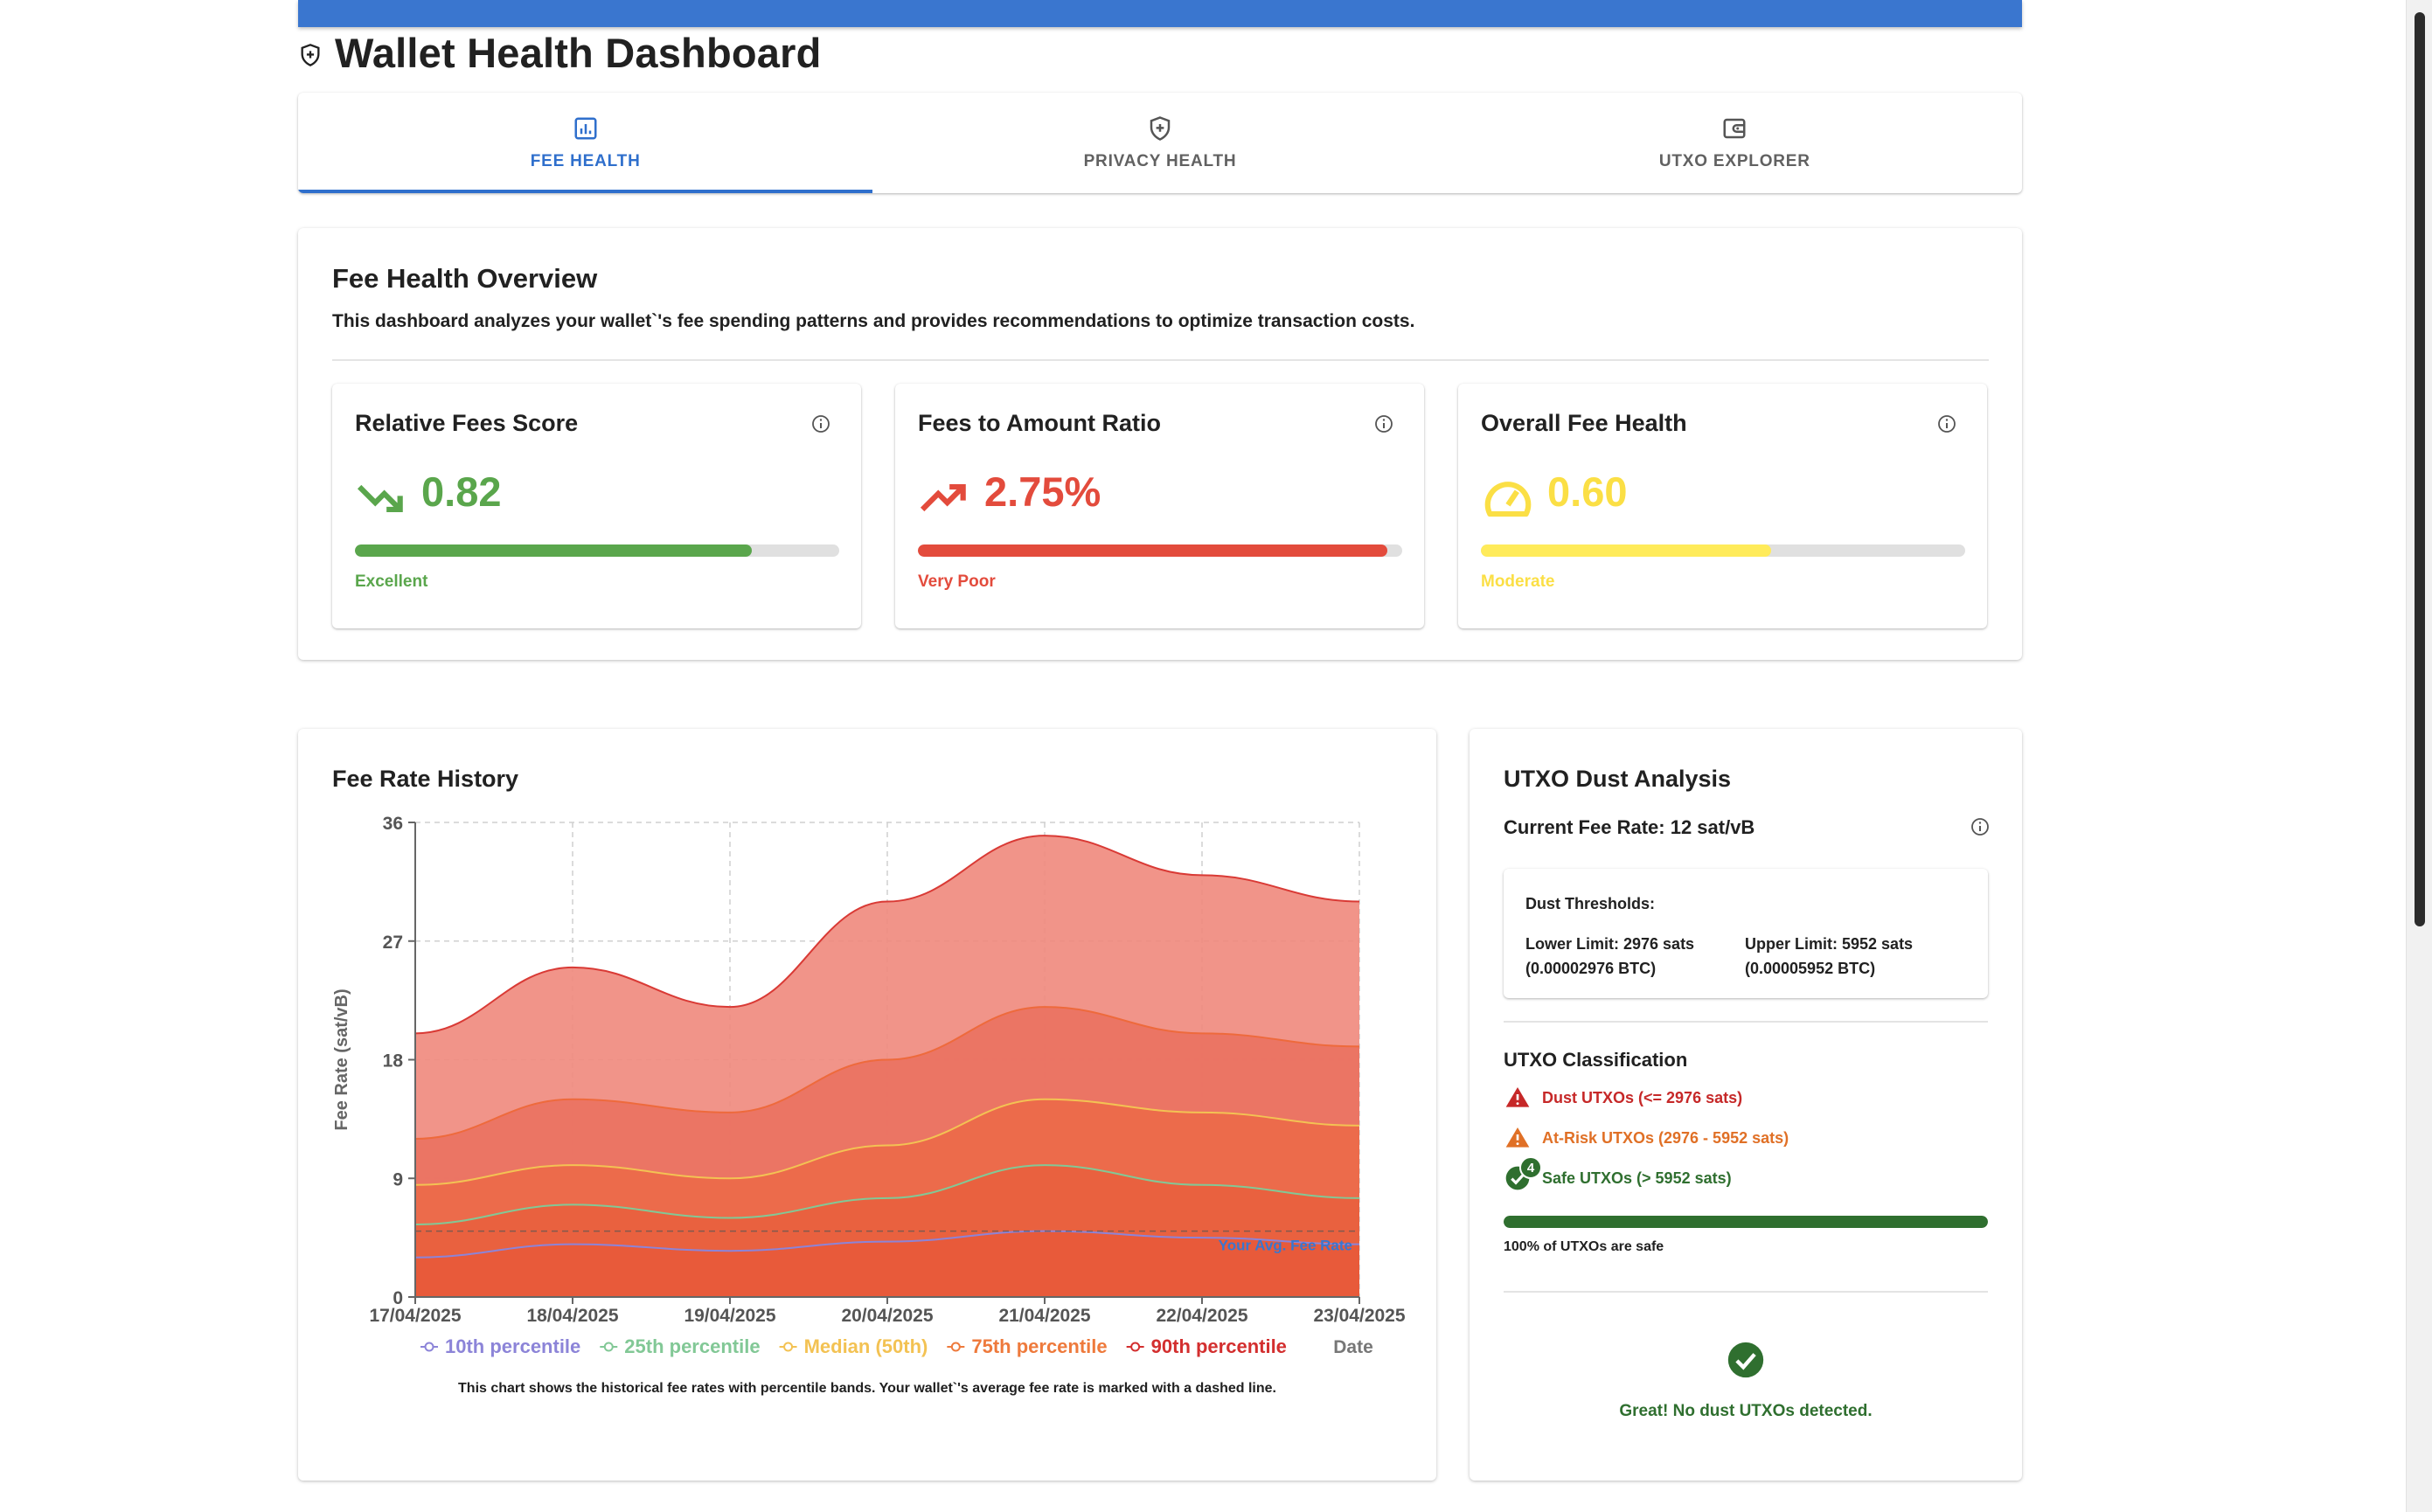  I want to click on upper-limit-btc: (0.00005952 BTC), so click(1811, 968).